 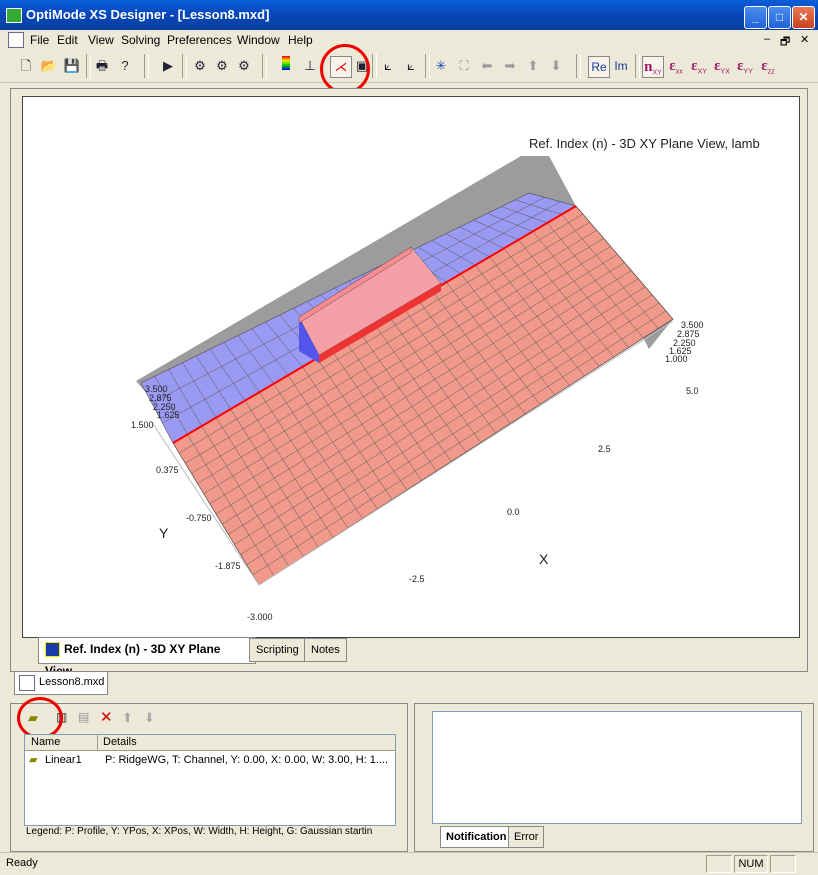 I want to click on y-axis-label: Y, so click(x=164, y=533).